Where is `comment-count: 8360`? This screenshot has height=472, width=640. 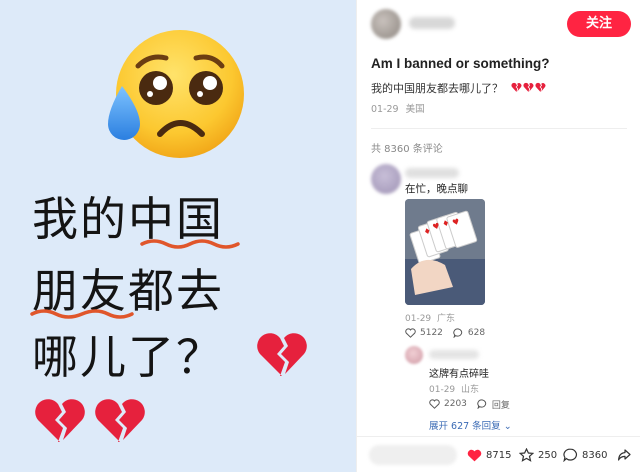 comment-count: 8360 is located at coordinates (595, 455).